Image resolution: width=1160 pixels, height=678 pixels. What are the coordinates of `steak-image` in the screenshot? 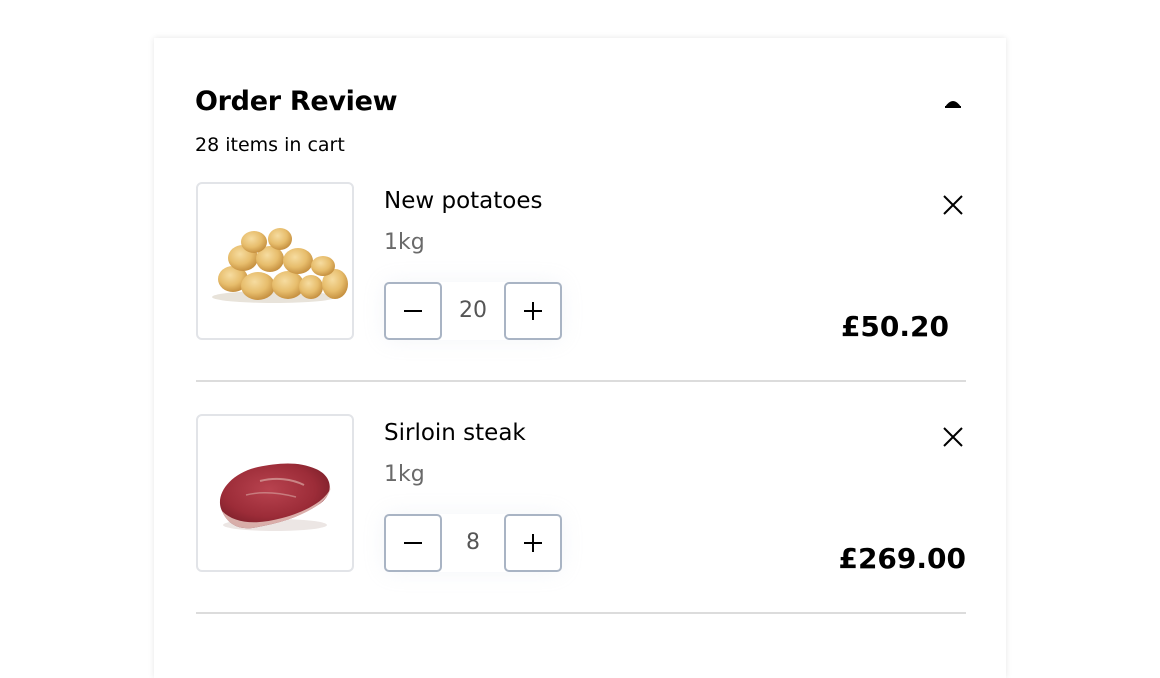 It's located at (275, 497).